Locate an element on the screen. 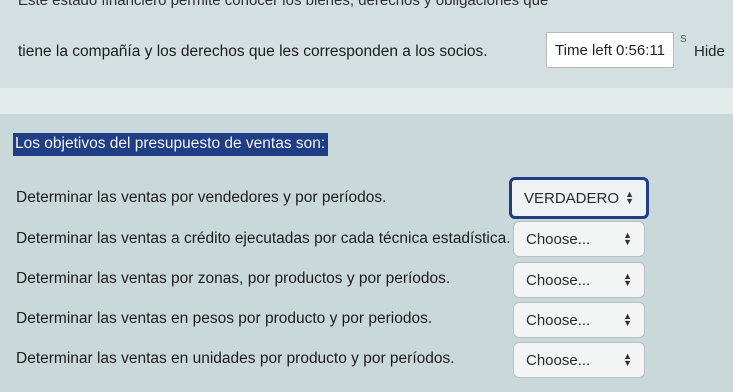  hide-timer-button: Hide is located at coordinates (709, 51).